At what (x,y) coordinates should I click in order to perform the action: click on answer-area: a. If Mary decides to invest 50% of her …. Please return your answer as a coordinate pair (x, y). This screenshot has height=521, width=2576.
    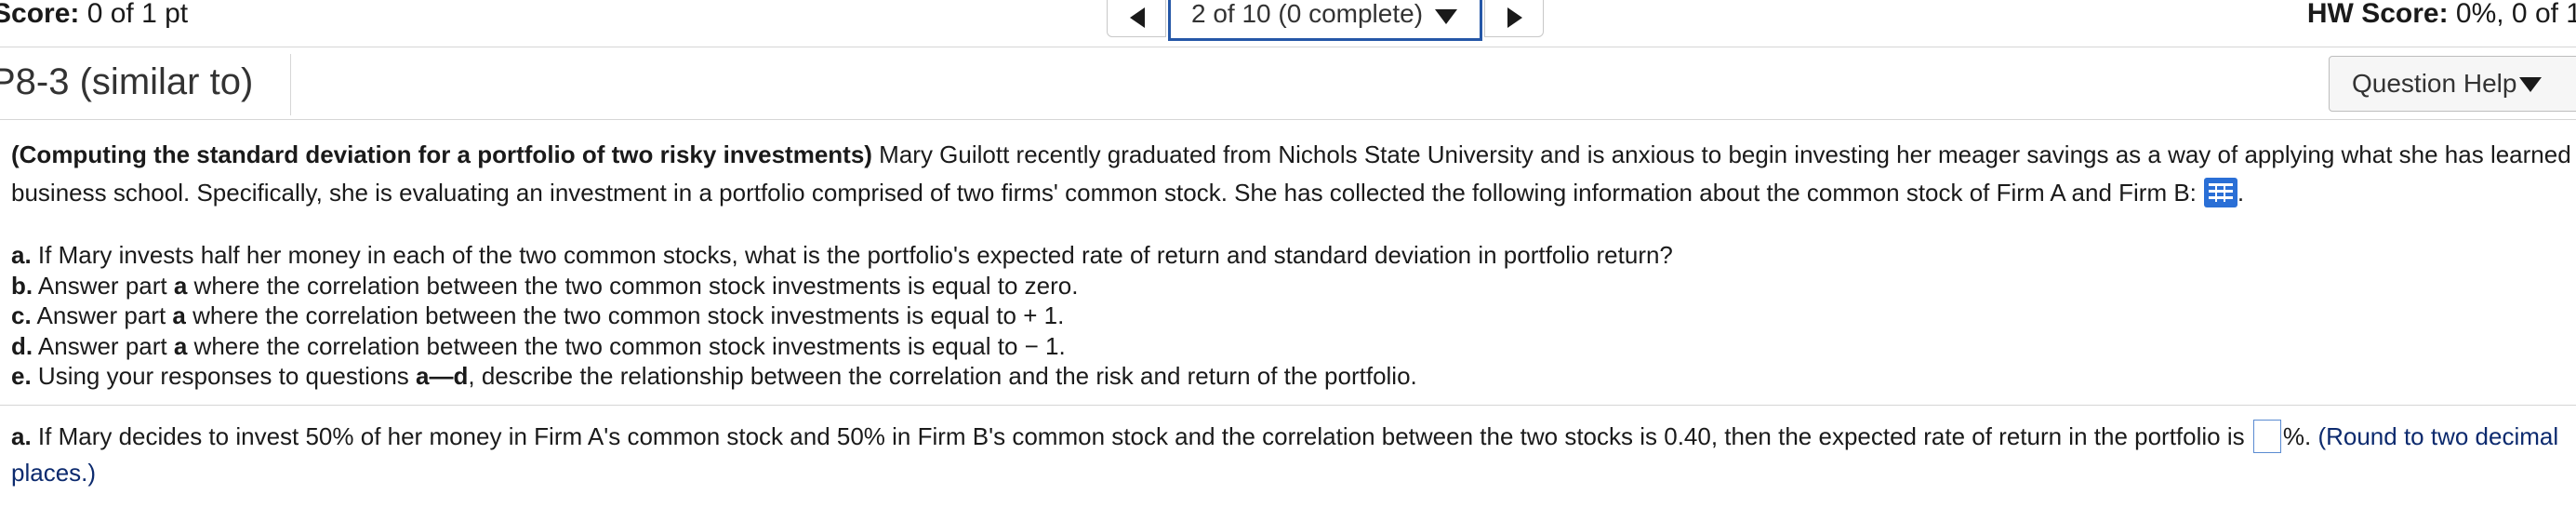
    Looking at the image, I should click on (1293, 455).